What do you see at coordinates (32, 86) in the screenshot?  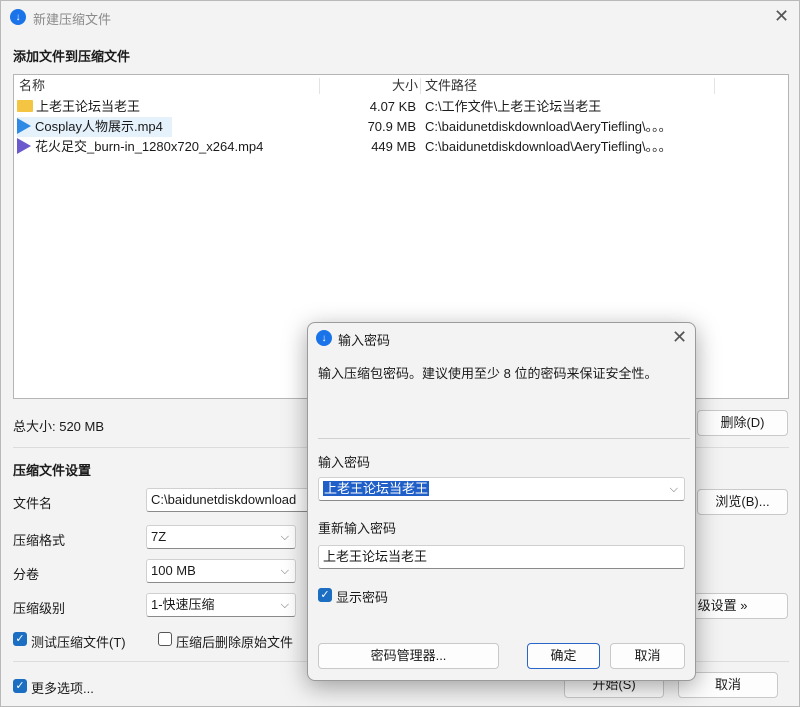 I see `column-header-name: 名称` at bounding box center [32, 86].